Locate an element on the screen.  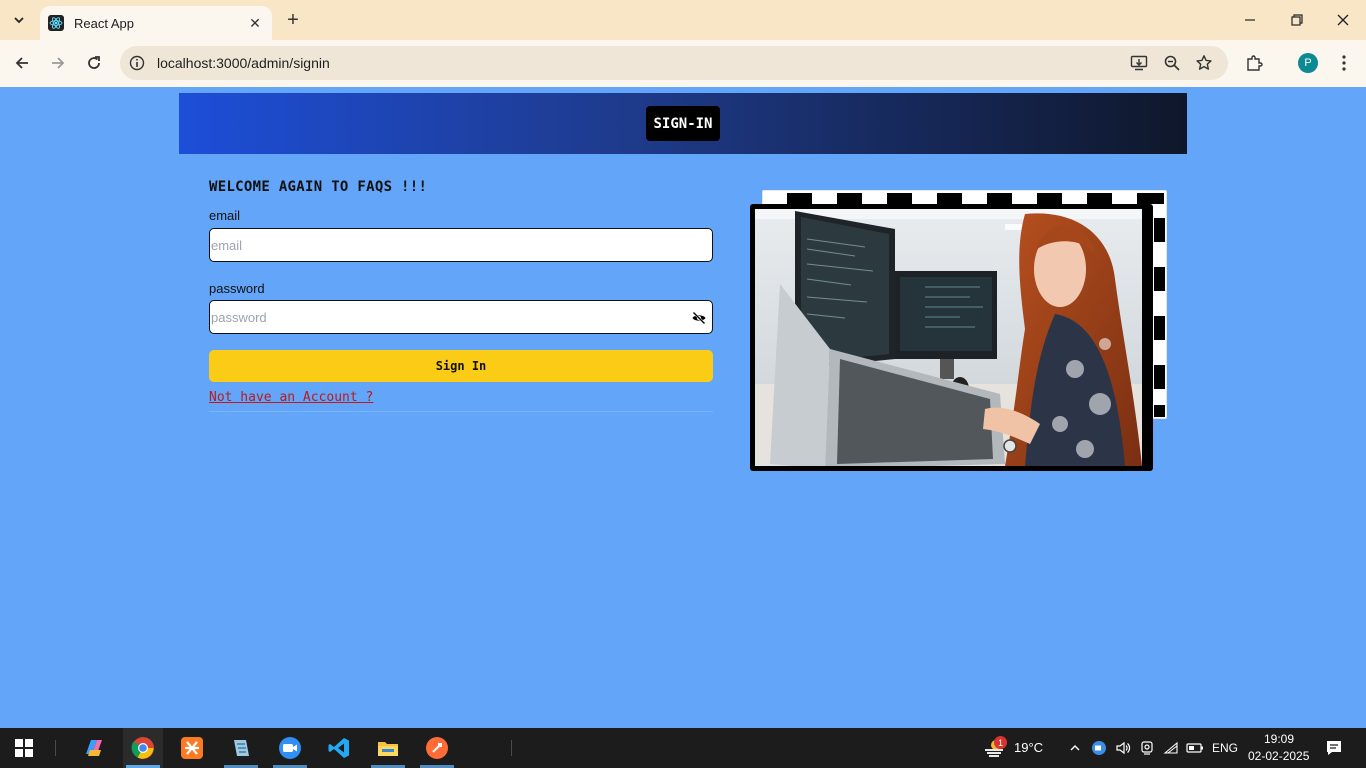
browser-menu-icon is located at coordinates (1344, 63).